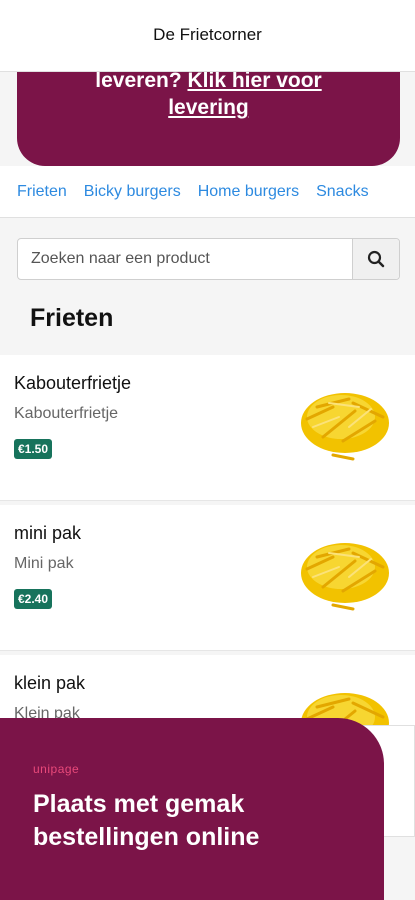  I want to click on unipage-logo: unipage, so click(56, 769).